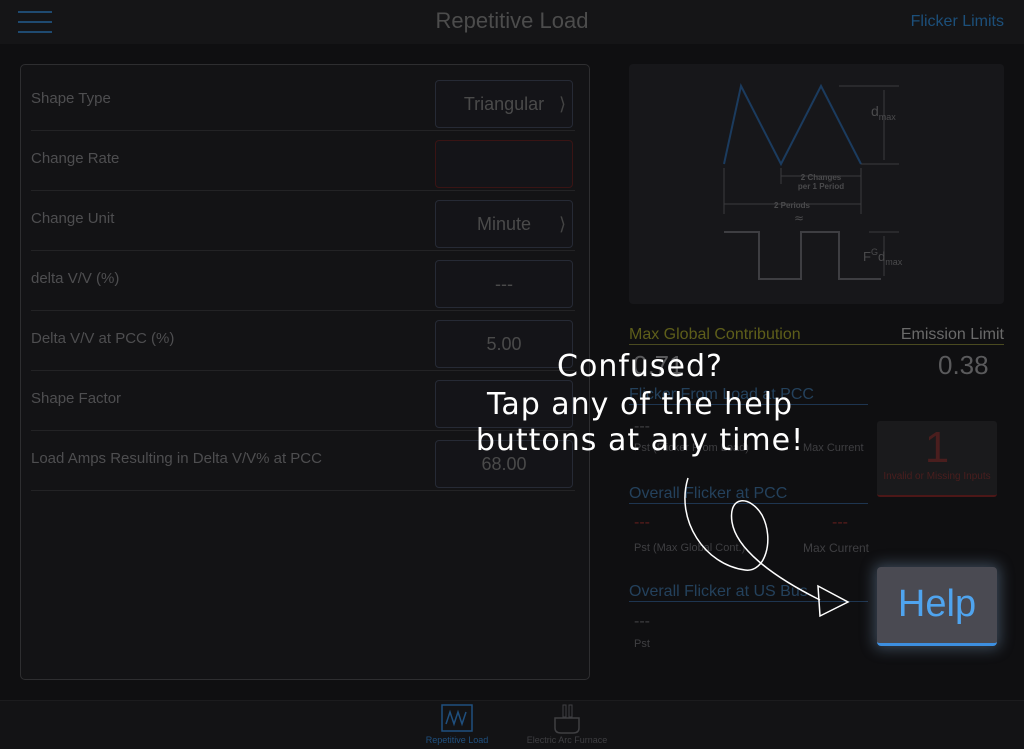 The image size is (1024, 749). I want to click on tab-electric-arc-furnace-label: Electric Arc Furnace, so click(567, 740).